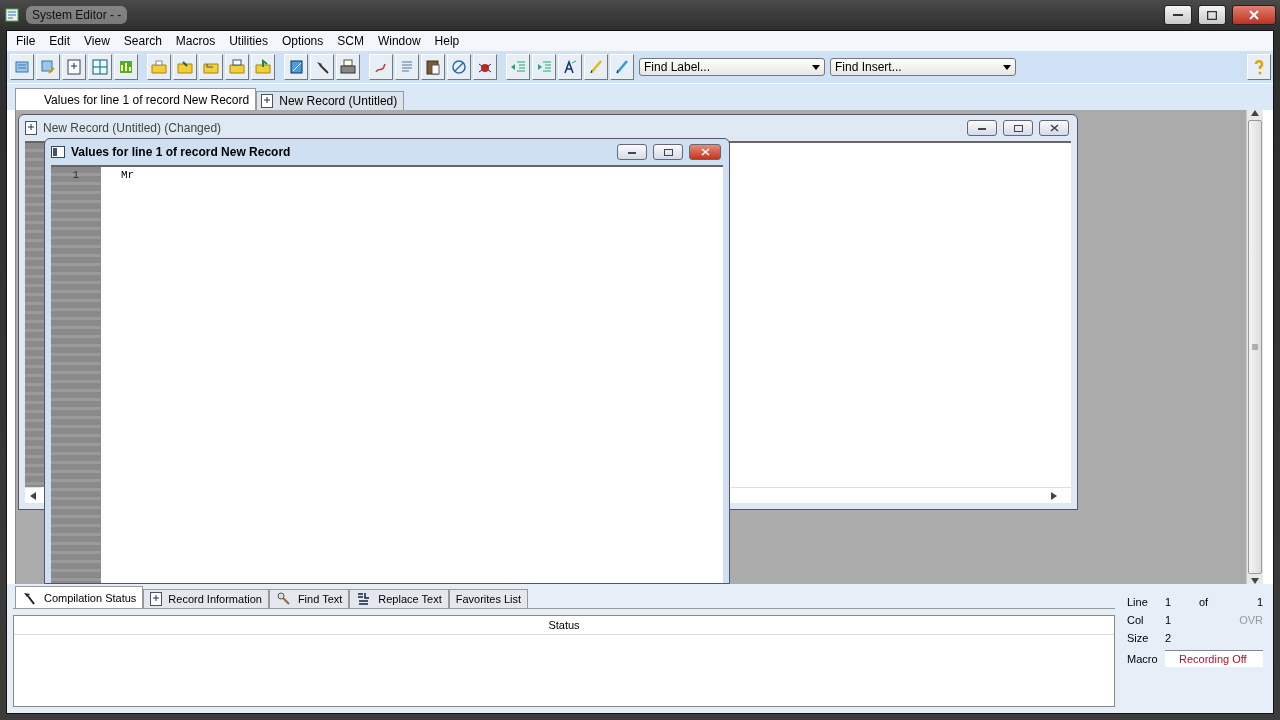 The width and height of the screenshot is (1280, 720). Describe the element at coordinates (142, 41) in the screenshot. I see `menu-item: Search` at that location.